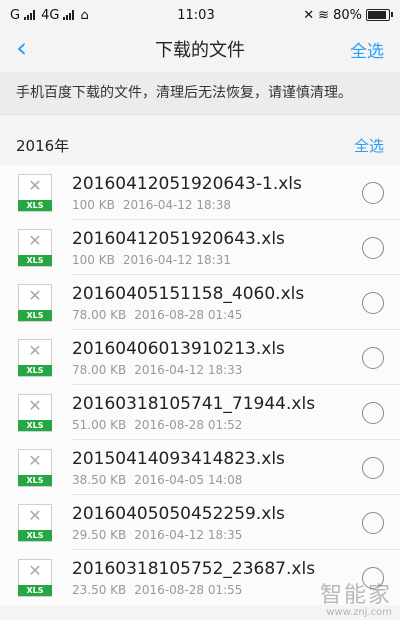 The width and height of the screenshot is (400, 620). I want to click on file-size: 51.00 KB, so click(99, 425).